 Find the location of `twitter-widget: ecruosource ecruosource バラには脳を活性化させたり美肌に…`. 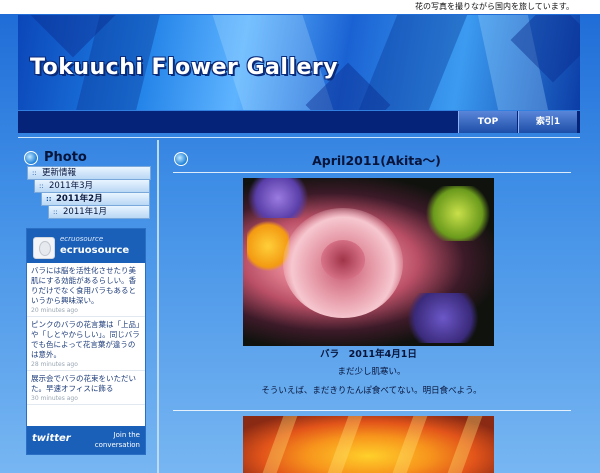

twitter-widget: ecruosource ecruosource バラには脳を活性化させたり美肌に… is located at coordinates (86, 341).